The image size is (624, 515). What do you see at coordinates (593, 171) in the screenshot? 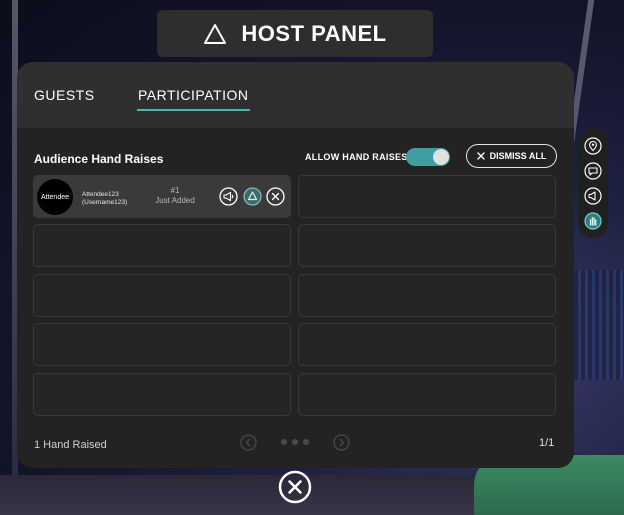
I see `chat-icon` at bounding box center [593, 171].